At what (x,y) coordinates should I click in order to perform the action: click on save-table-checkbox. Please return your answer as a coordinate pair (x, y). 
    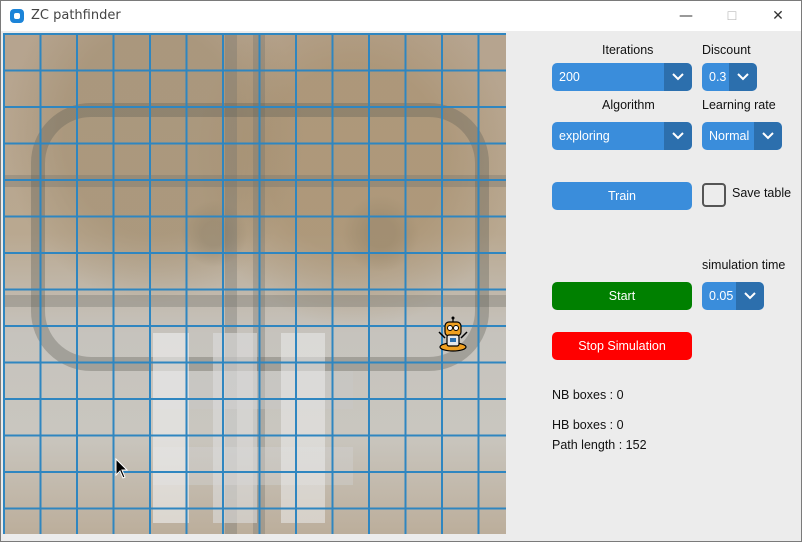
    Looking at the image, I should click on (714, 195).